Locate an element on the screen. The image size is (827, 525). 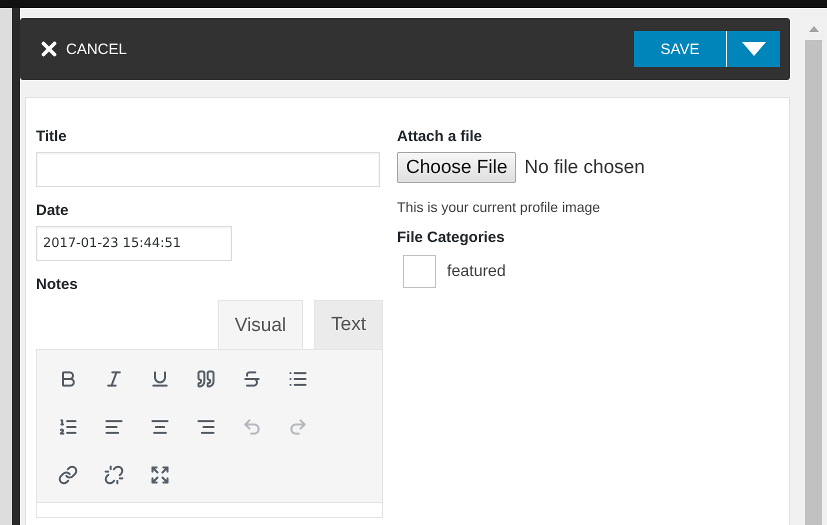
categories-label: File Categories is located at coordinates (451, 237).